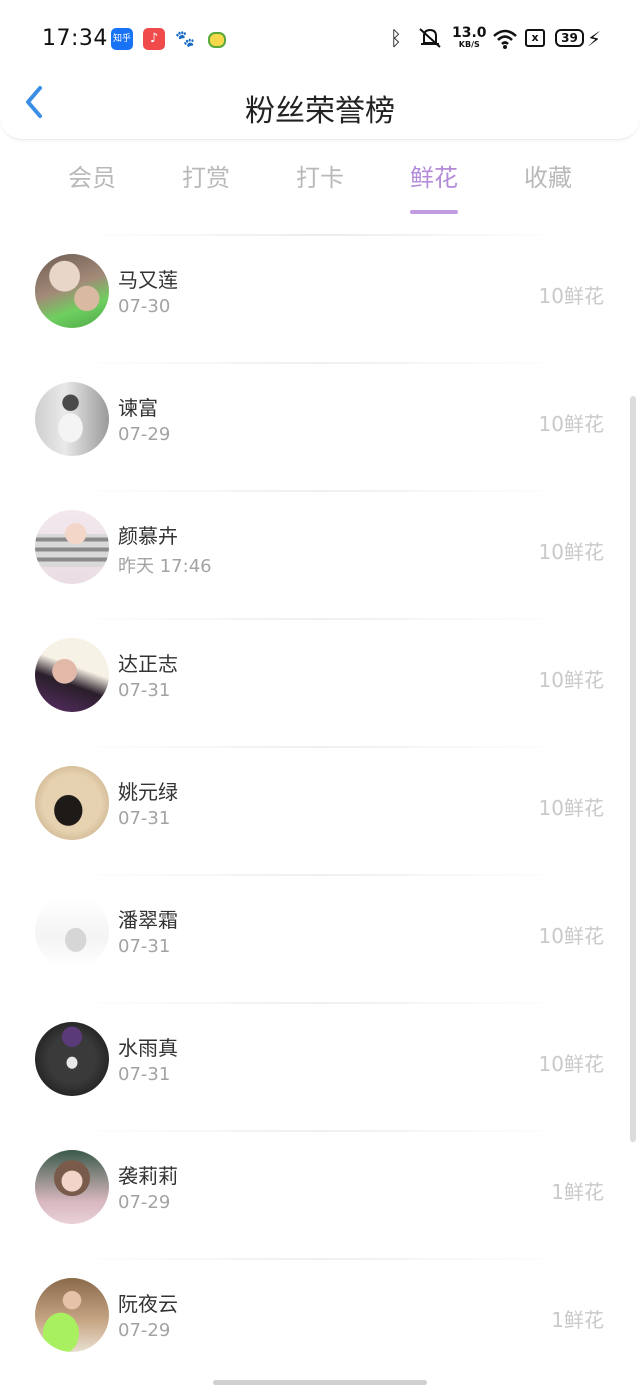  Describe the element at coordinates (320, 428) in the screenshot. I see `list-item: 谏富 07-29 10鲜花` at that location.